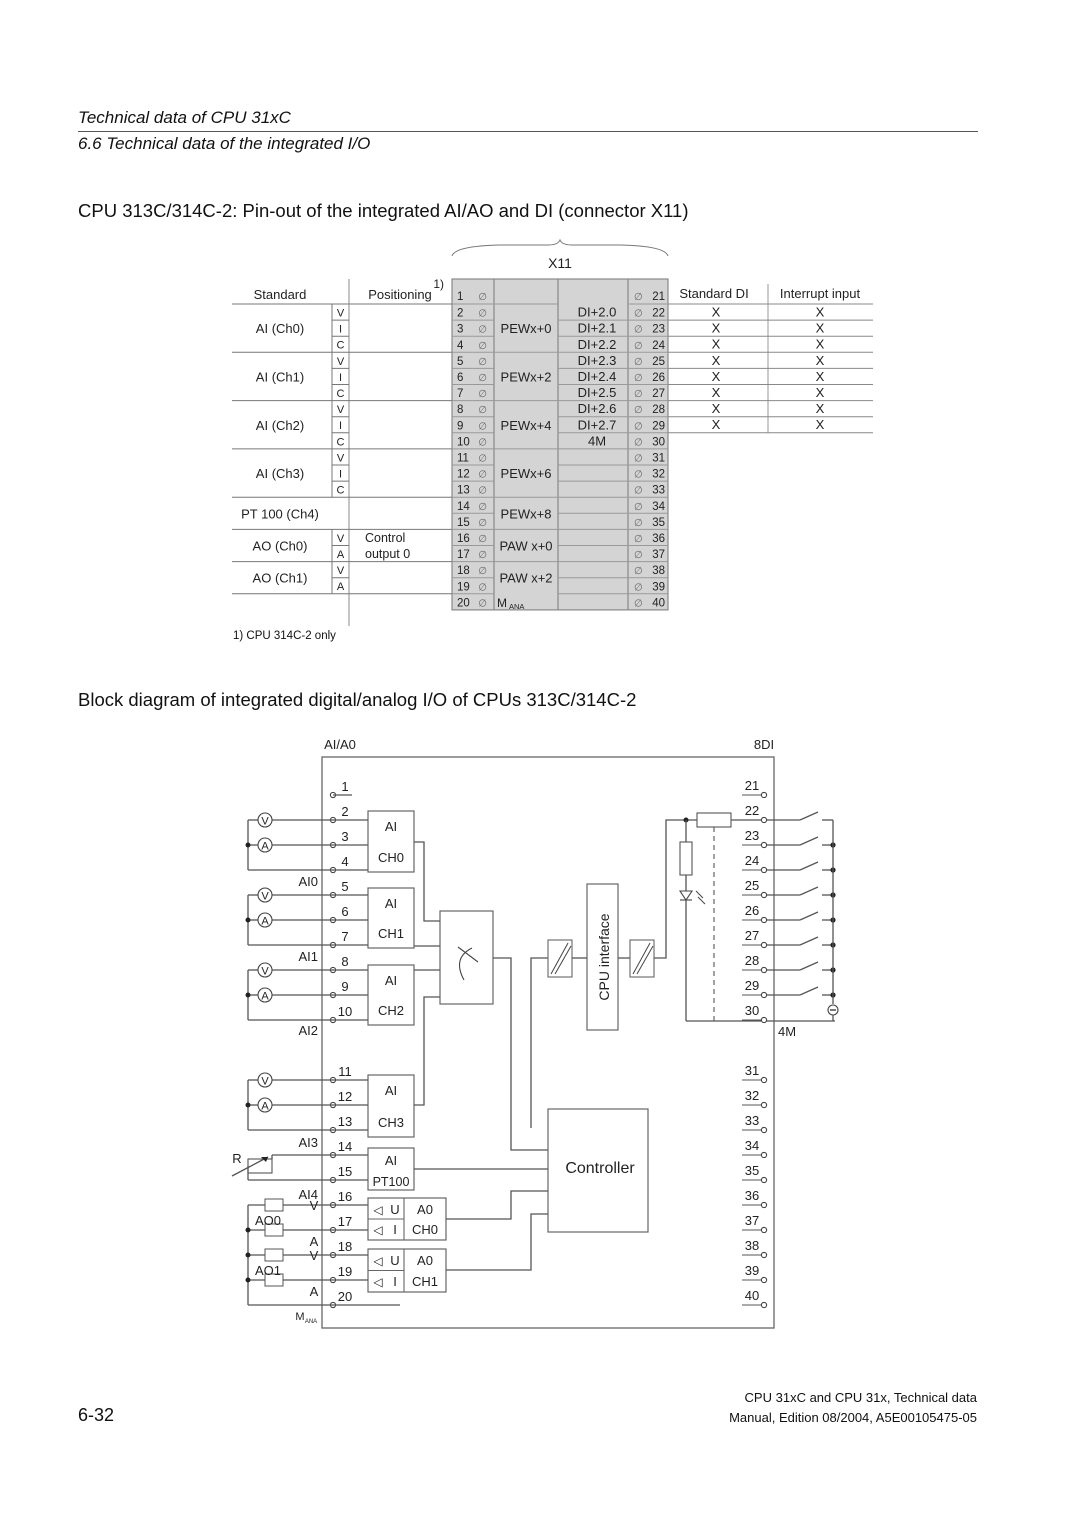  What do you see at coordinates (391, 933) in the screenshot?
I see `ai-block-channel: CH1` at bounding box center [391, 933].